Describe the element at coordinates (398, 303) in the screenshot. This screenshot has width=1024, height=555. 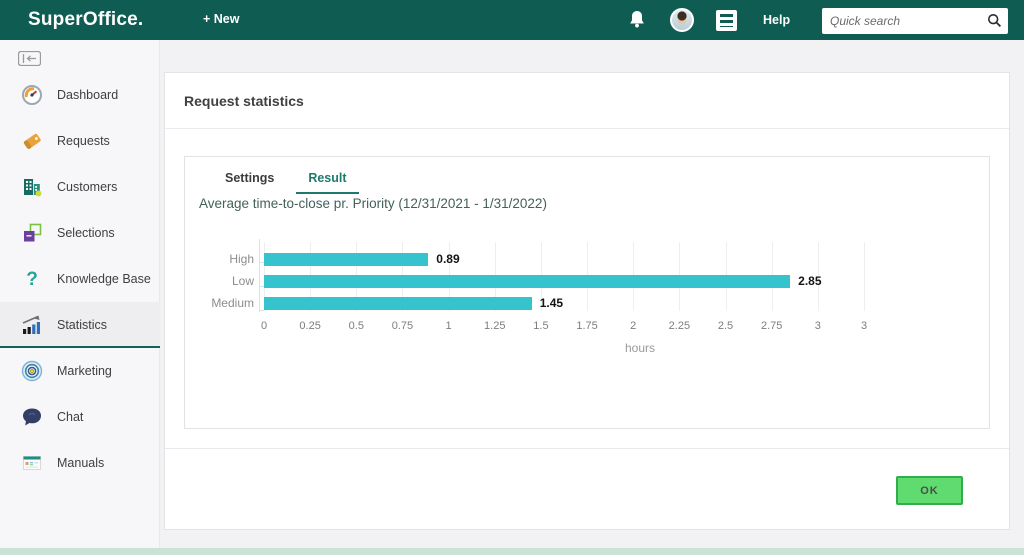
I see `bar-medium` at that location.